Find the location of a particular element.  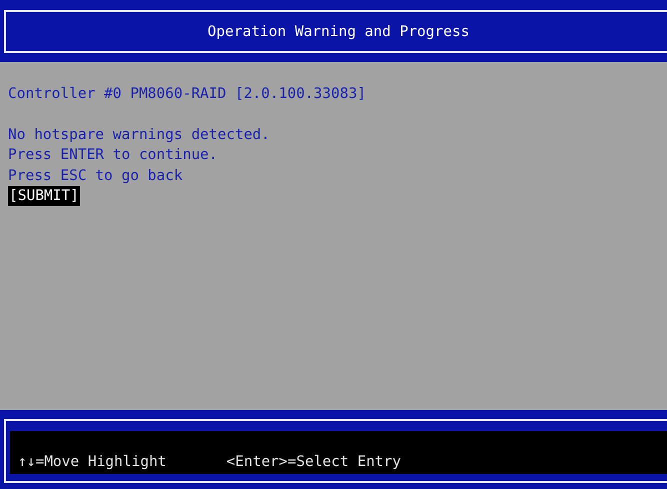

message-line: Press ENTER to continue. is located at coordinates (113, 155).